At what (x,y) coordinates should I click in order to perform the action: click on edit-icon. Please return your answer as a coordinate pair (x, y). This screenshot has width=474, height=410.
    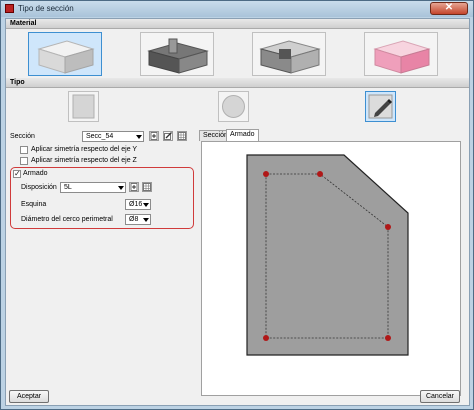
    Looking at the image, I should click on (168, 136).